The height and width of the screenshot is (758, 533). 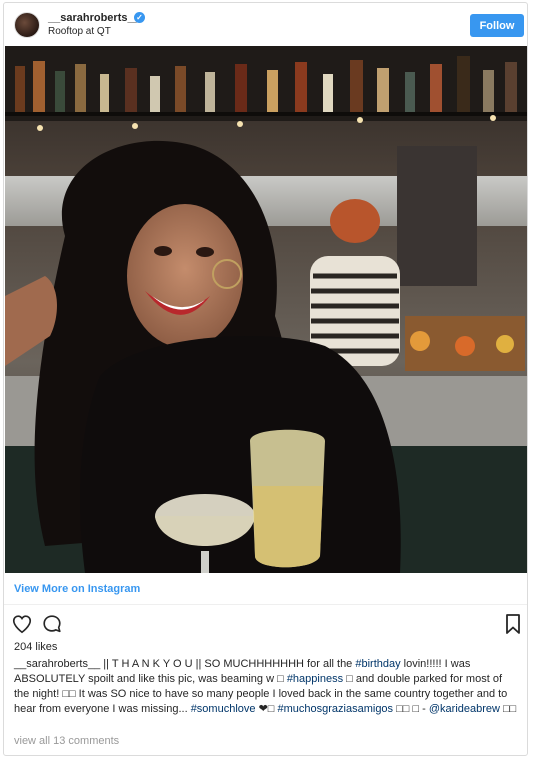 What do you see at coordinates (508, 709) in the screenshot?
I see `caption-text: □□` at bounding box center [508, 709].